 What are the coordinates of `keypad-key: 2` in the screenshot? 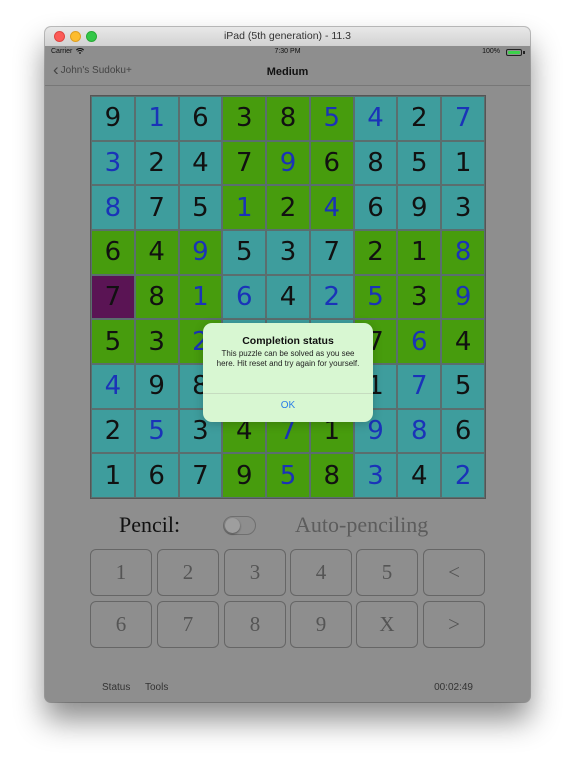 It's located at (188, 572).